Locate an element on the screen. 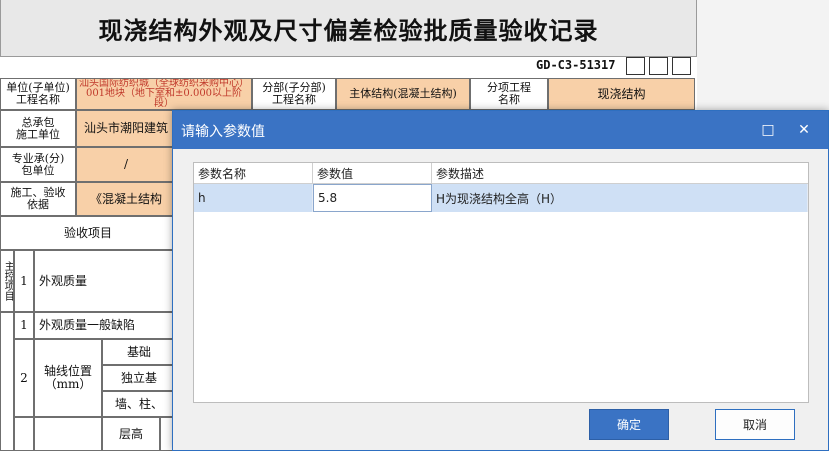  subdivision-value: 主体结构(混凝土结构) is located at coordinates (403, 94).